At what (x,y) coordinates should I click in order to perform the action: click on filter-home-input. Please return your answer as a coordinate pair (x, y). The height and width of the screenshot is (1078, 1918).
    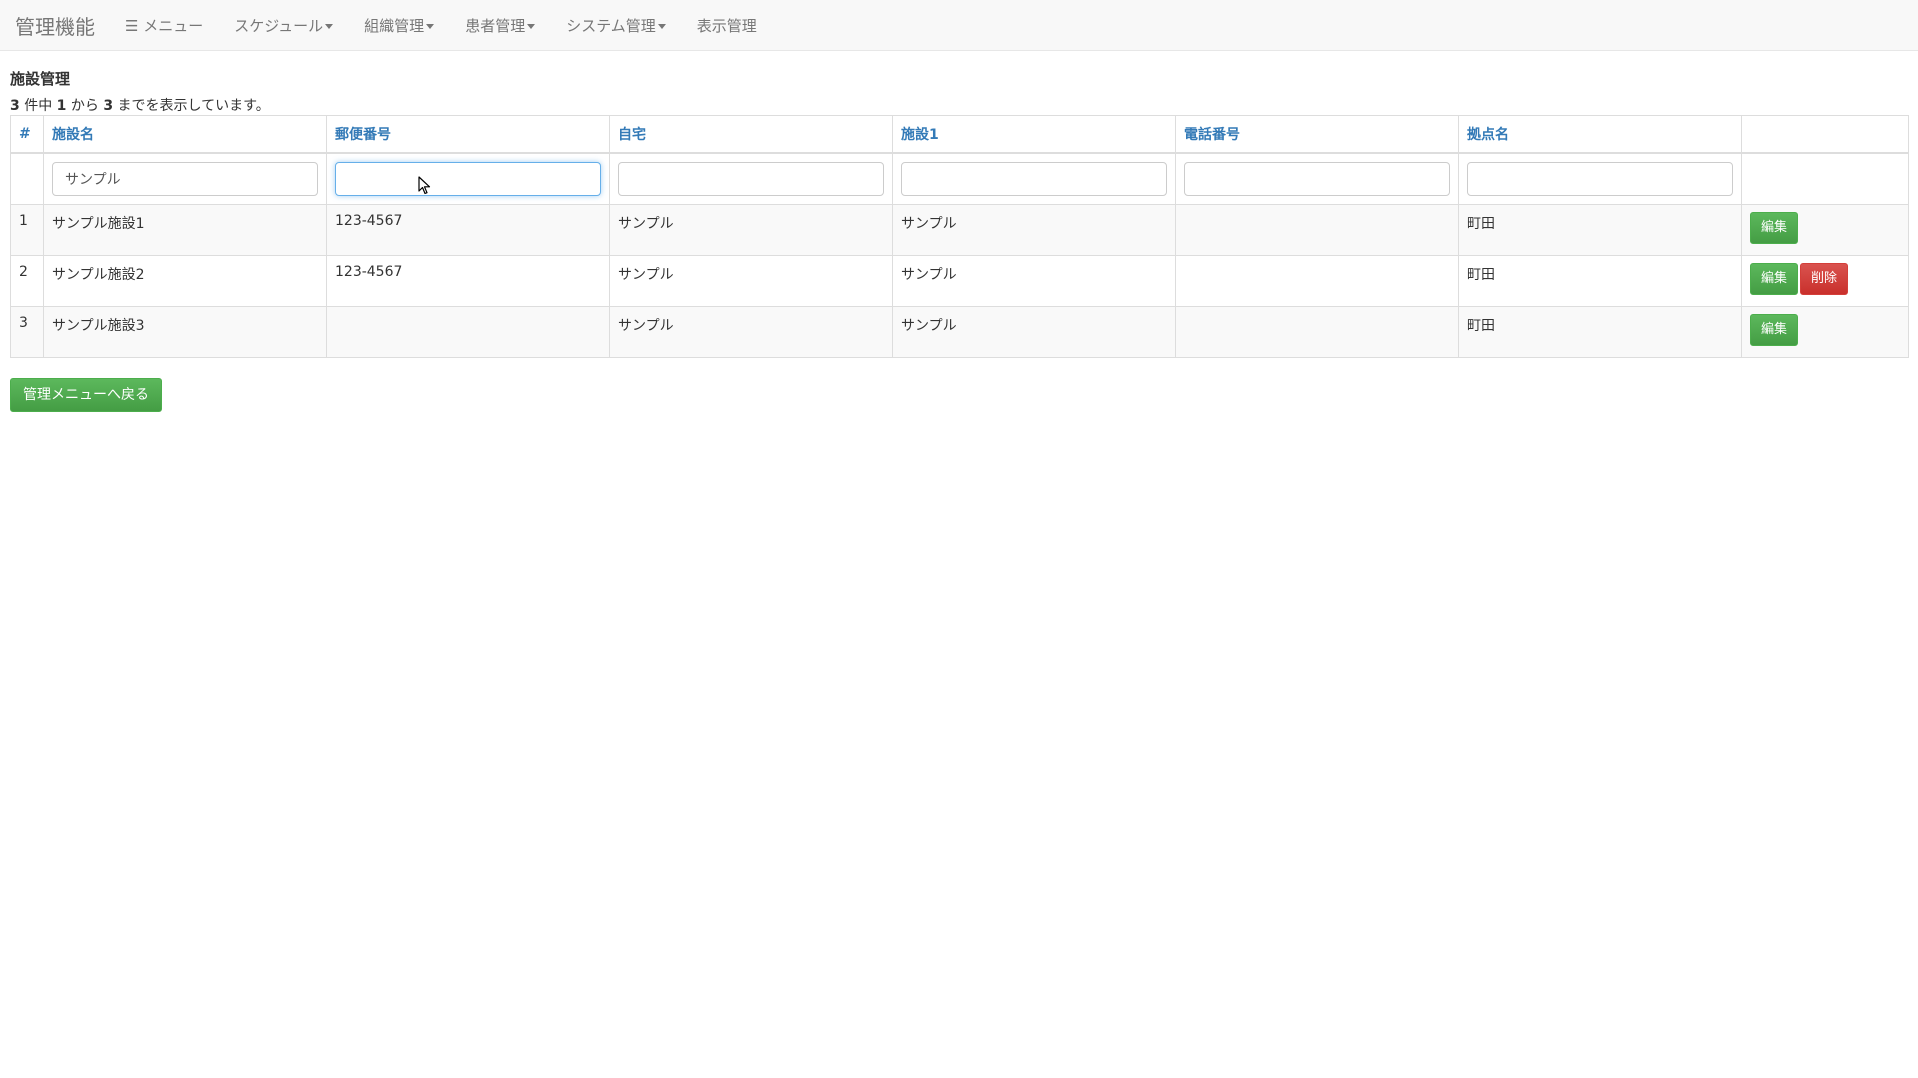
    Looking at the image, I should click on (751, 178).